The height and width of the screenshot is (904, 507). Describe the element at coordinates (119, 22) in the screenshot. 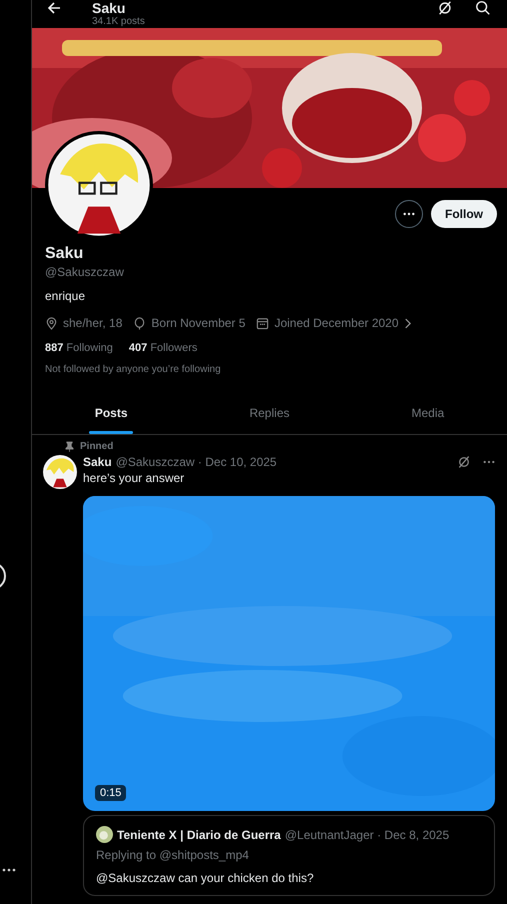

I see `post-count: 34.1K posts` at that location.